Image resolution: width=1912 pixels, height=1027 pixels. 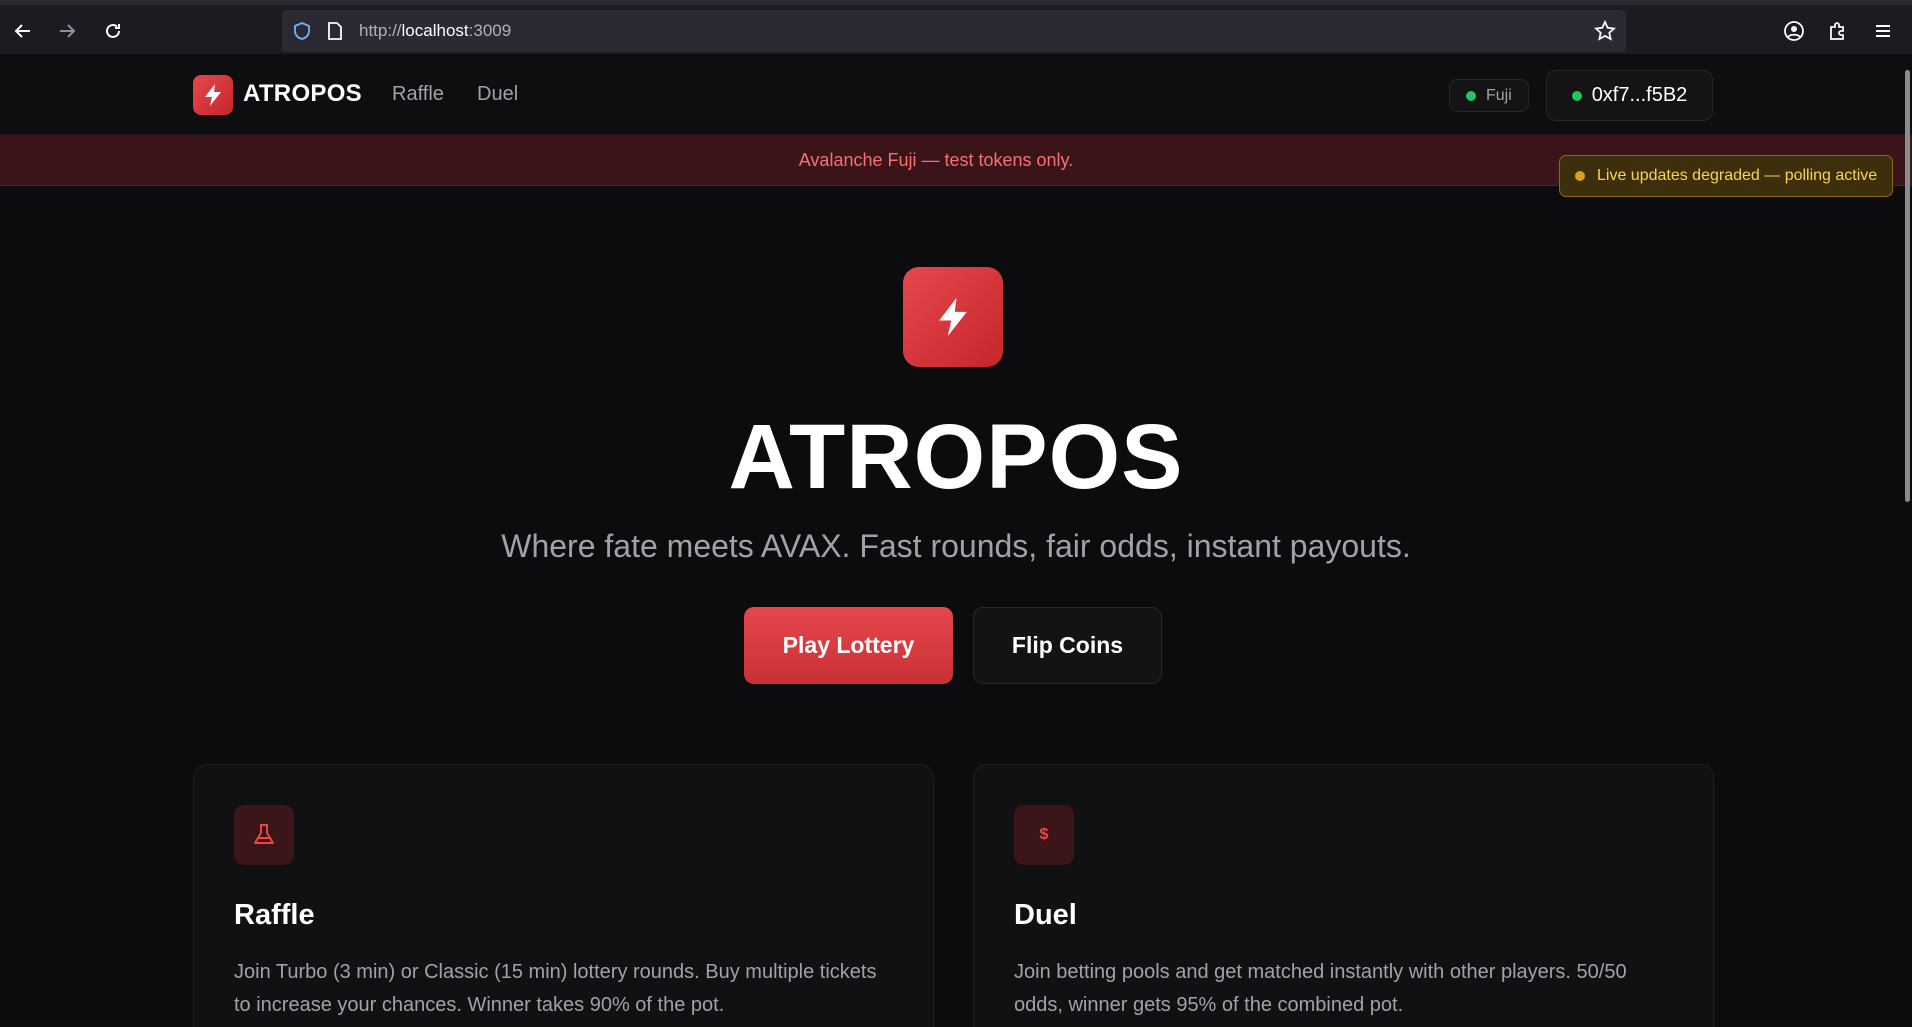 I want to click on nav-duel: Duel, so click(x=497, y=94).